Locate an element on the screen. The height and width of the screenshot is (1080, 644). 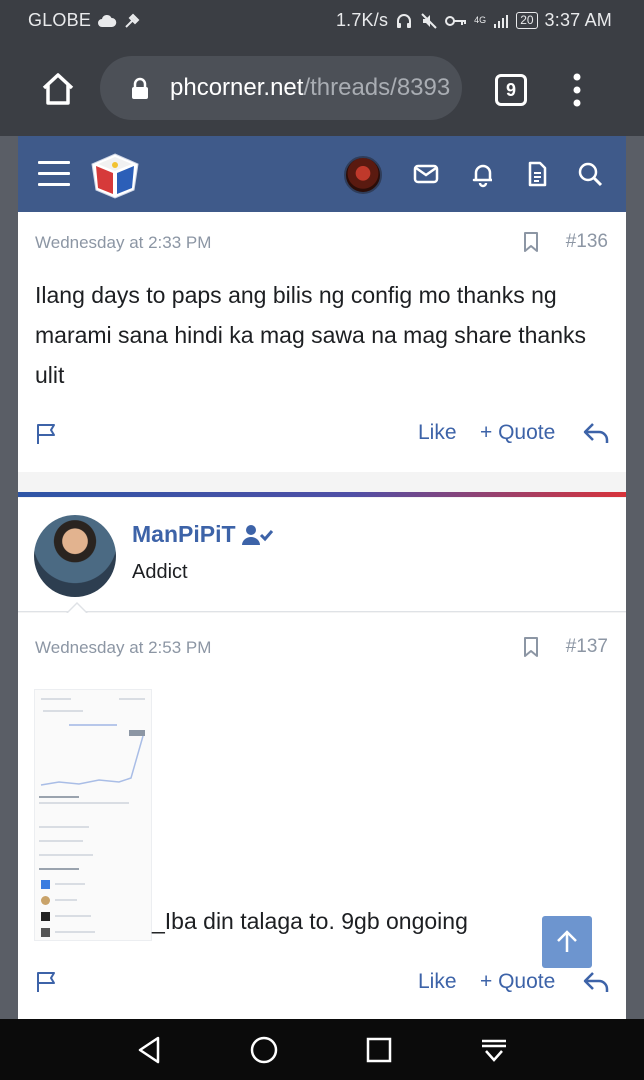
network-type: 4G is located at coordinates (480, 20).